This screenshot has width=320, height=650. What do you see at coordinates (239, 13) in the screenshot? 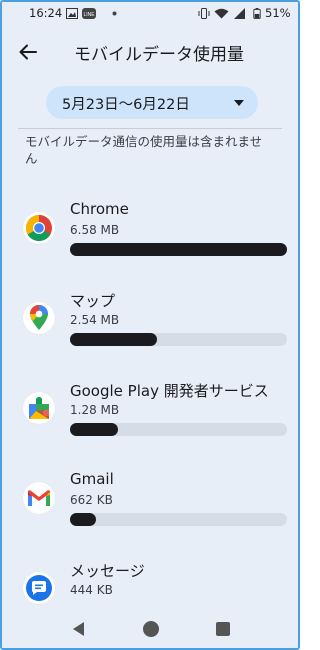
I see `signal-icon` at bounding box center [239, 13].